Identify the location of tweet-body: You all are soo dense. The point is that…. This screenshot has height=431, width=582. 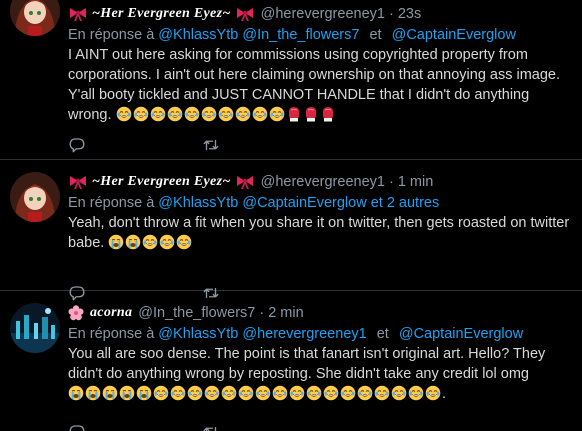
(307, 364).